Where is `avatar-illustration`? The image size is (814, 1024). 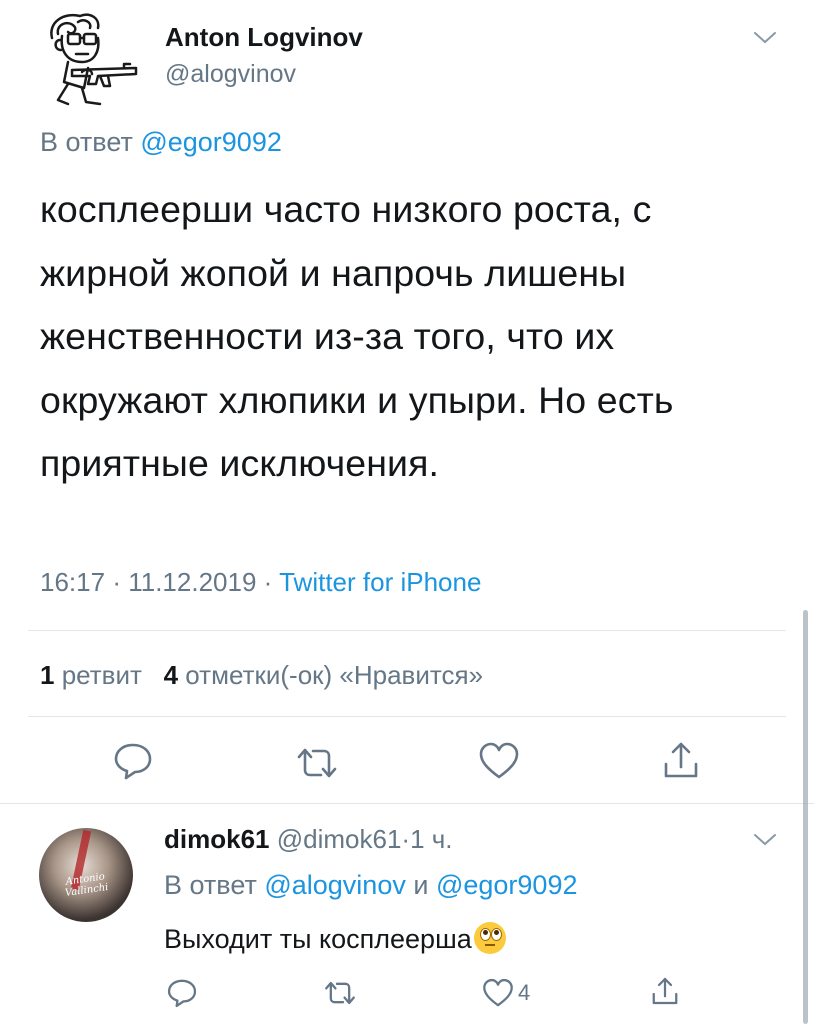 avatar-illustration is located at coordinates (94, 59).